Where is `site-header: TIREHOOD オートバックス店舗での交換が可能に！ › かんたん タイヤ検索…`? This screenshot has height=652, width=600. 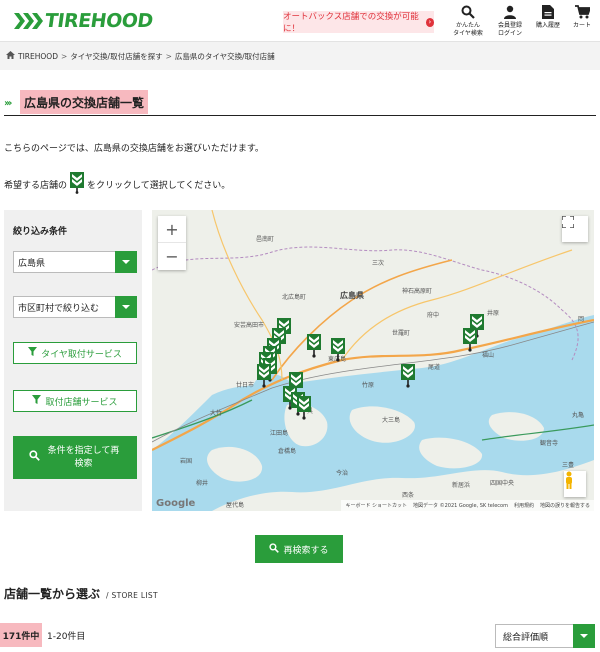
site-header: TIREHOOD オートバックス店舗での交換が可能に！ › かんたん タイヤ検索… is located at coordinates (300, 21).